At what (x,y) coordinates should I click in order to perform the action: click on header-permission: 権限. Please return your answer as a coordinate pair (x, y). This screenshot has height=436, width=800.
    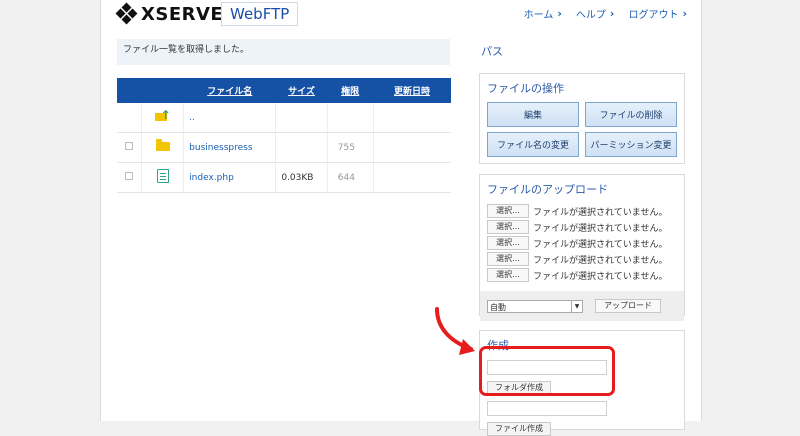
    Looking at the image, I should click on (350, 90).